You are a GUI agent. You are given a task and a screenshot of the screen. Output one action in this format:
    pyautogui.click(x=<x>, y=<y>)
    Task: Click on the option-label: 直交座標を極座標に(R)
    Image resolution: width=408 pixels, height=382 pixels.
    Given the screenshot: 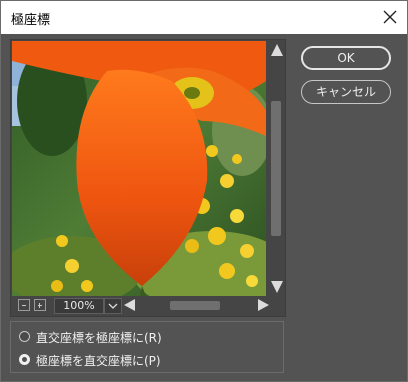 What is the action you would take?
    pyautogui.click(x=99, y=338)
    